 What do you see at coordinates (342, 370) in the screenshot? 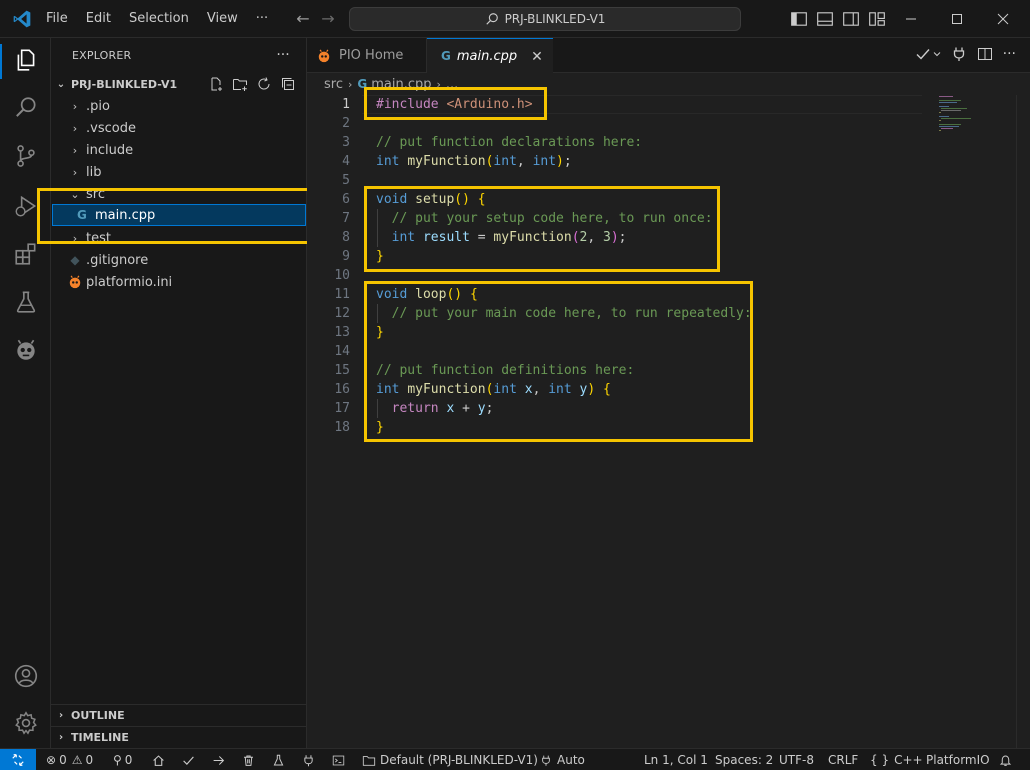
I see `line-number: 15` at bounding box center [342, 370].